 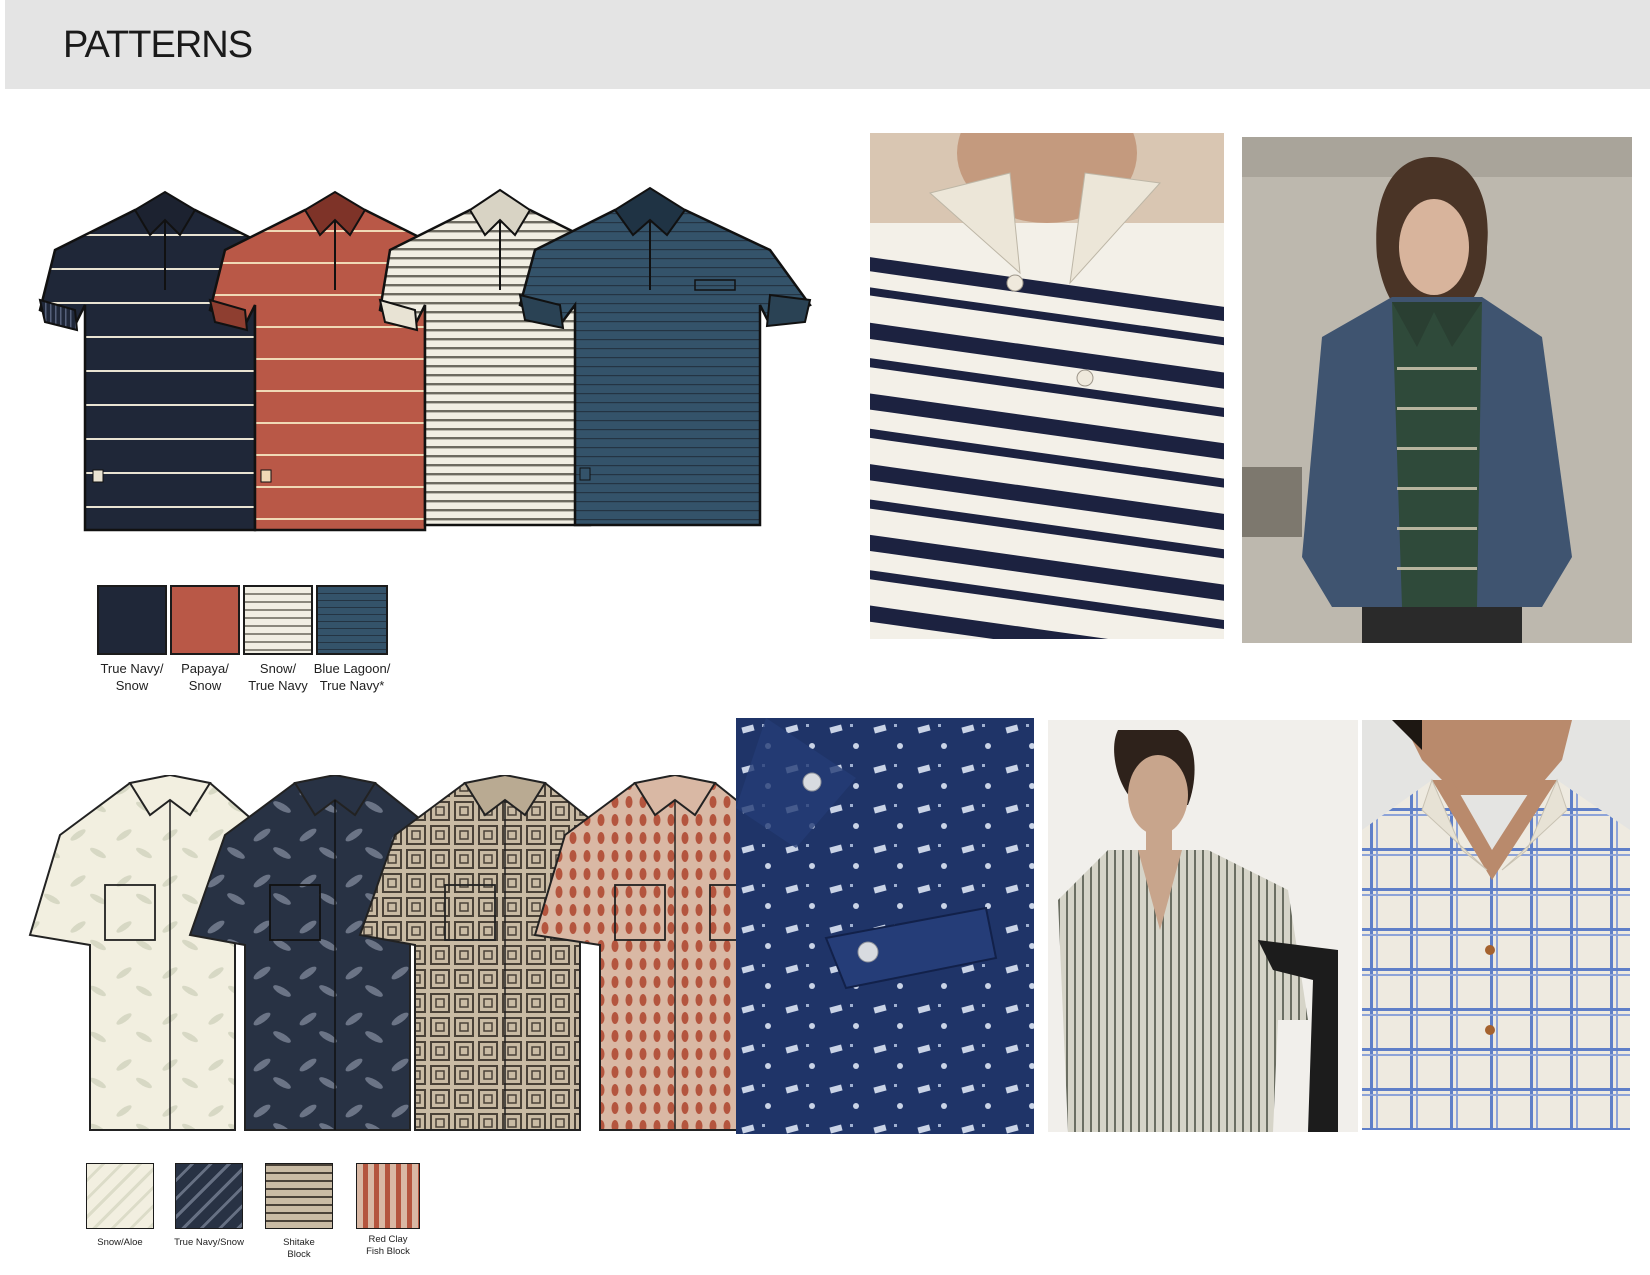 What do you see at coordinates (299, 1248) in the screenshot?
I see `swatch-label-shitake-block: Shitake Block` at bounding box center [299, 1248].